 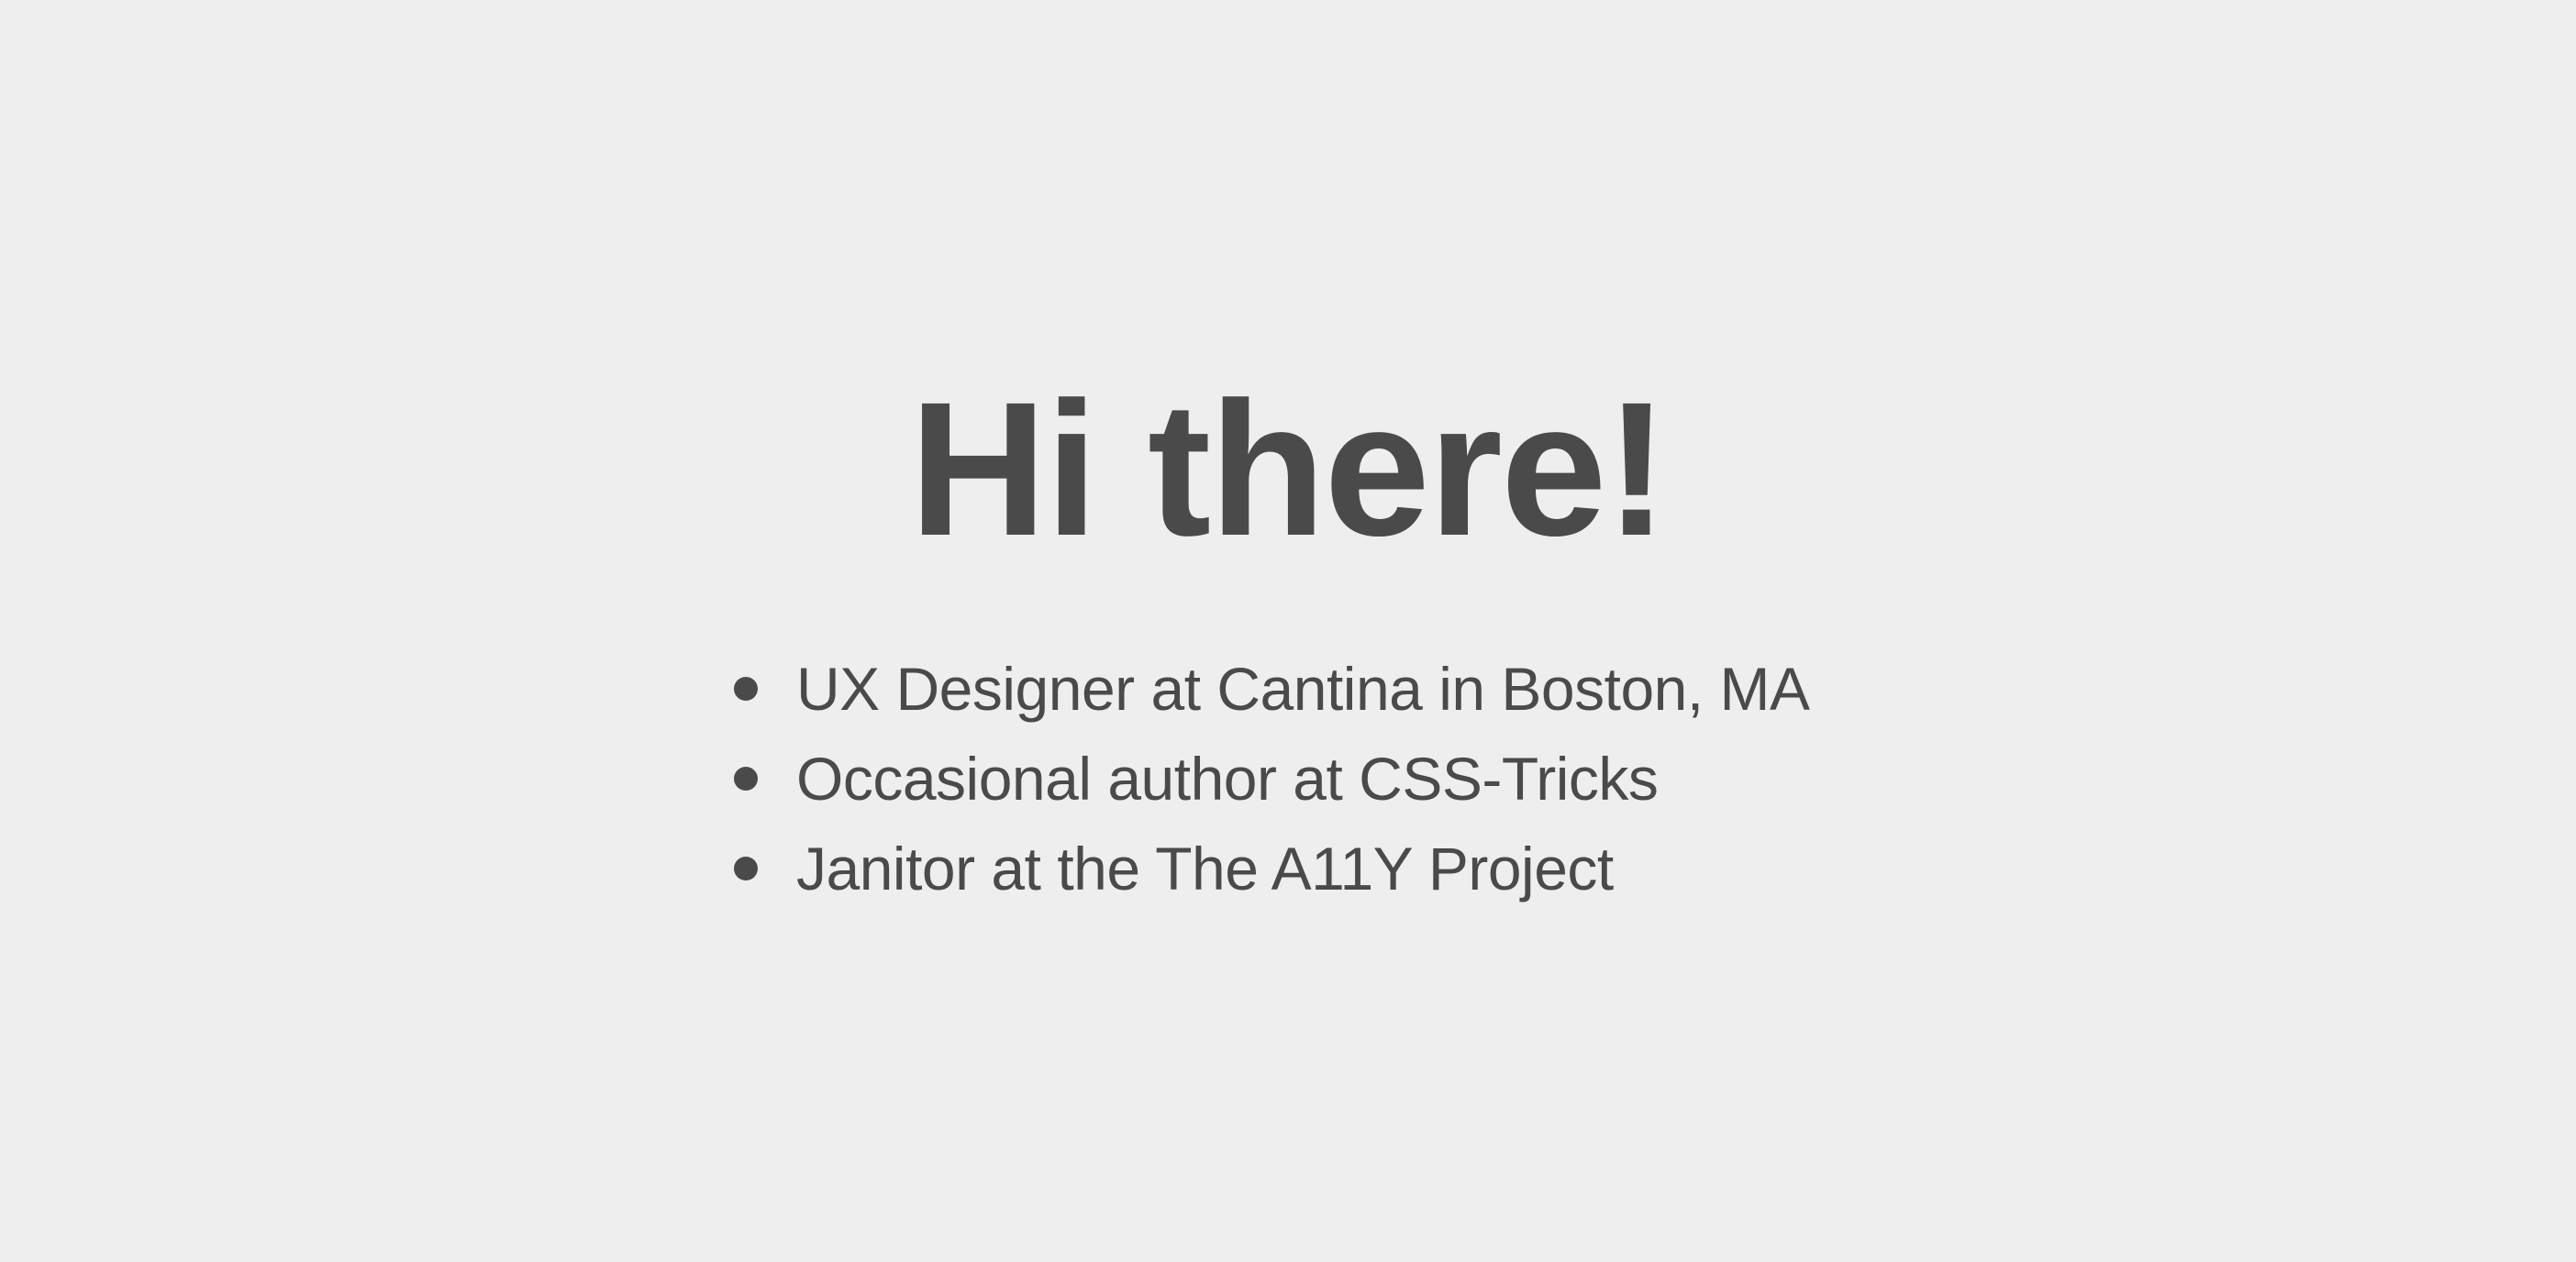 I want to click on bio-list-item: UX Designer at Cantina in Boston, MA, so click(x=1272, y=689).